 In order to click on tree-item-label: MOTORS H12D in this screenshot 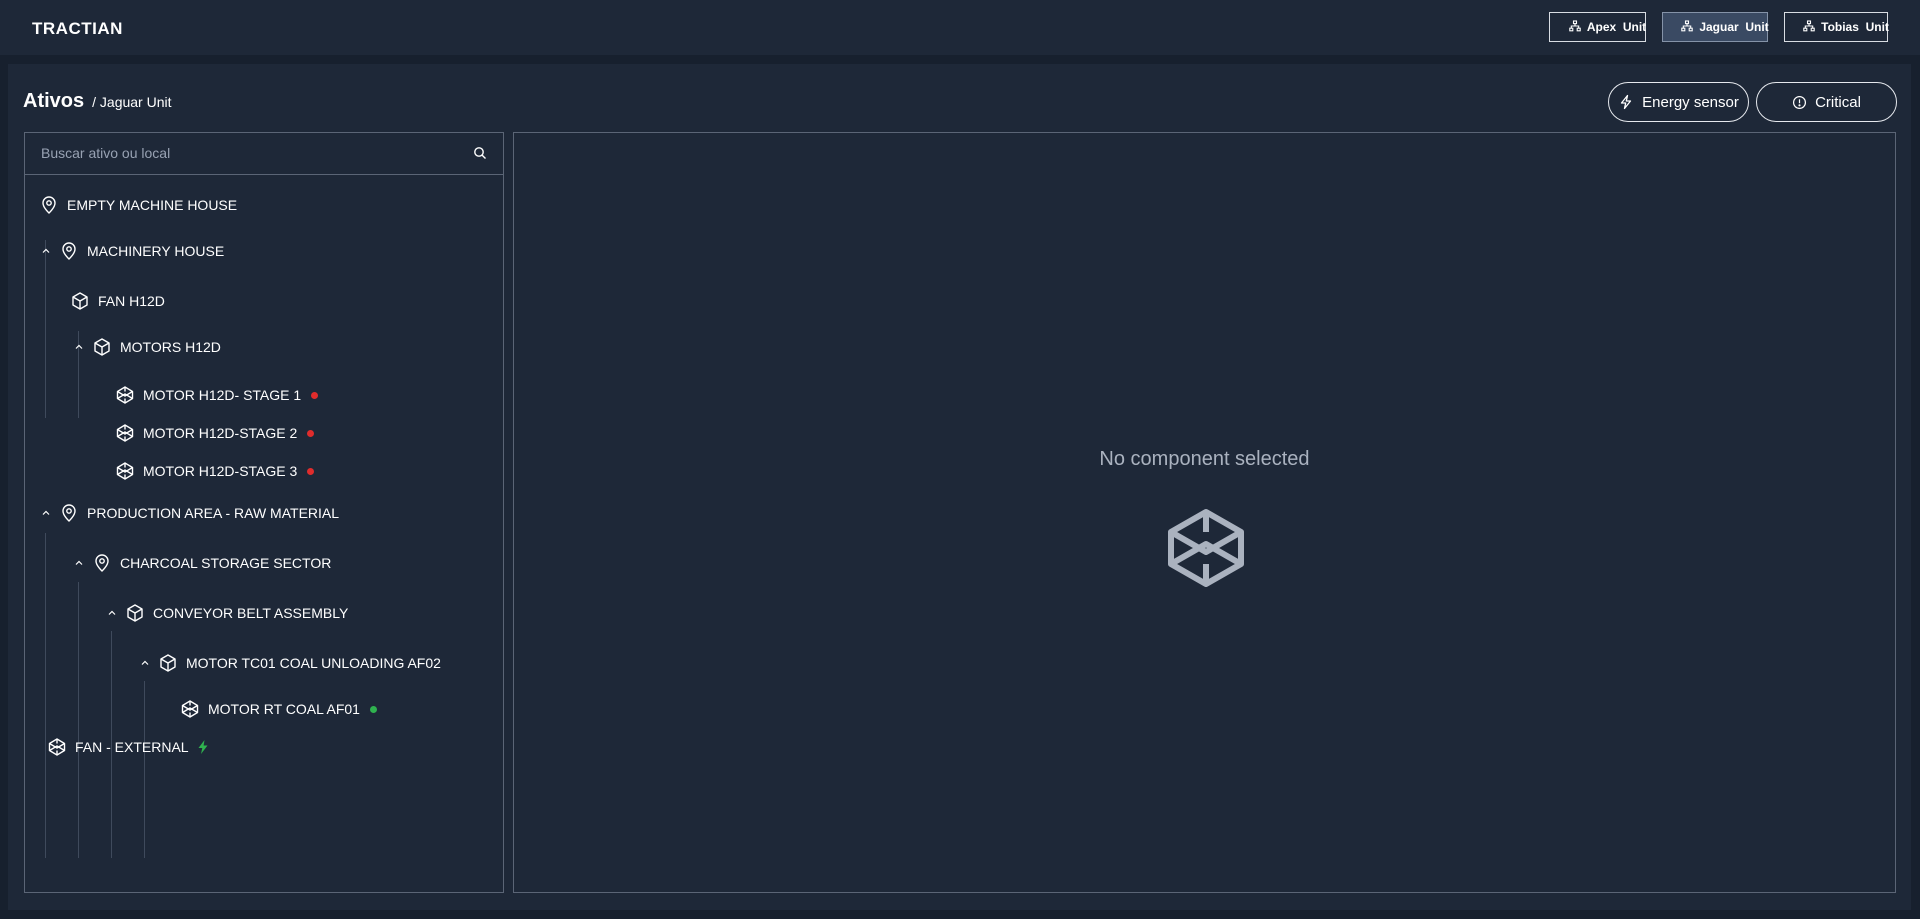, I will do `click(170, 347)`.